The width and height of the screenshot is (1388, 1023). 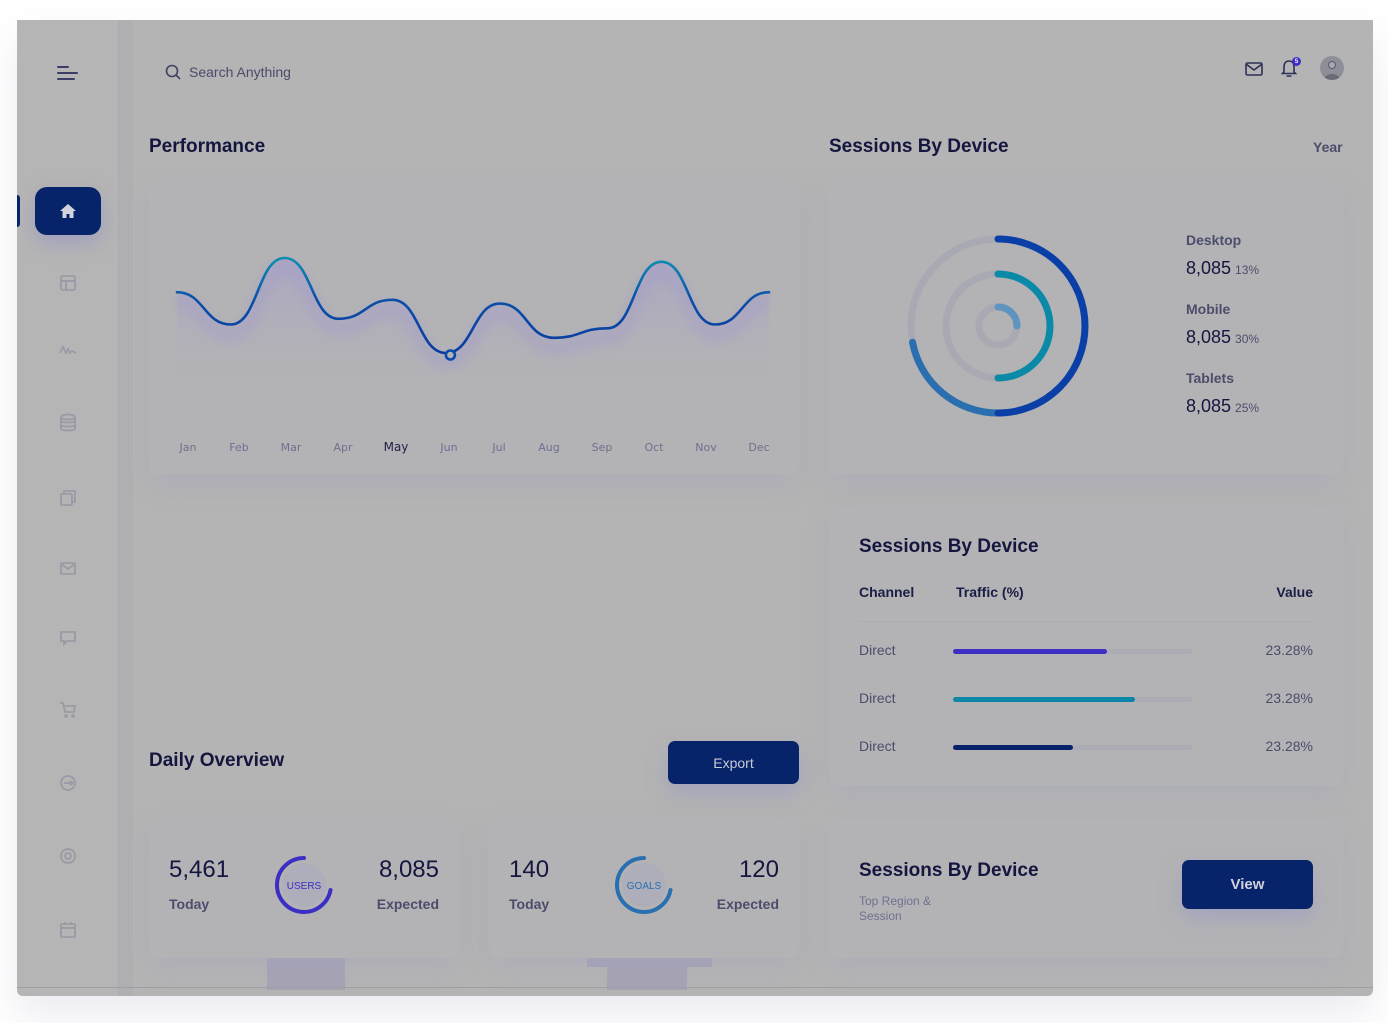 What do you see at coordinates (408, 869) in the screenshot?
I see `users-expected-value: 8,085` at bounding box center [408, 869].